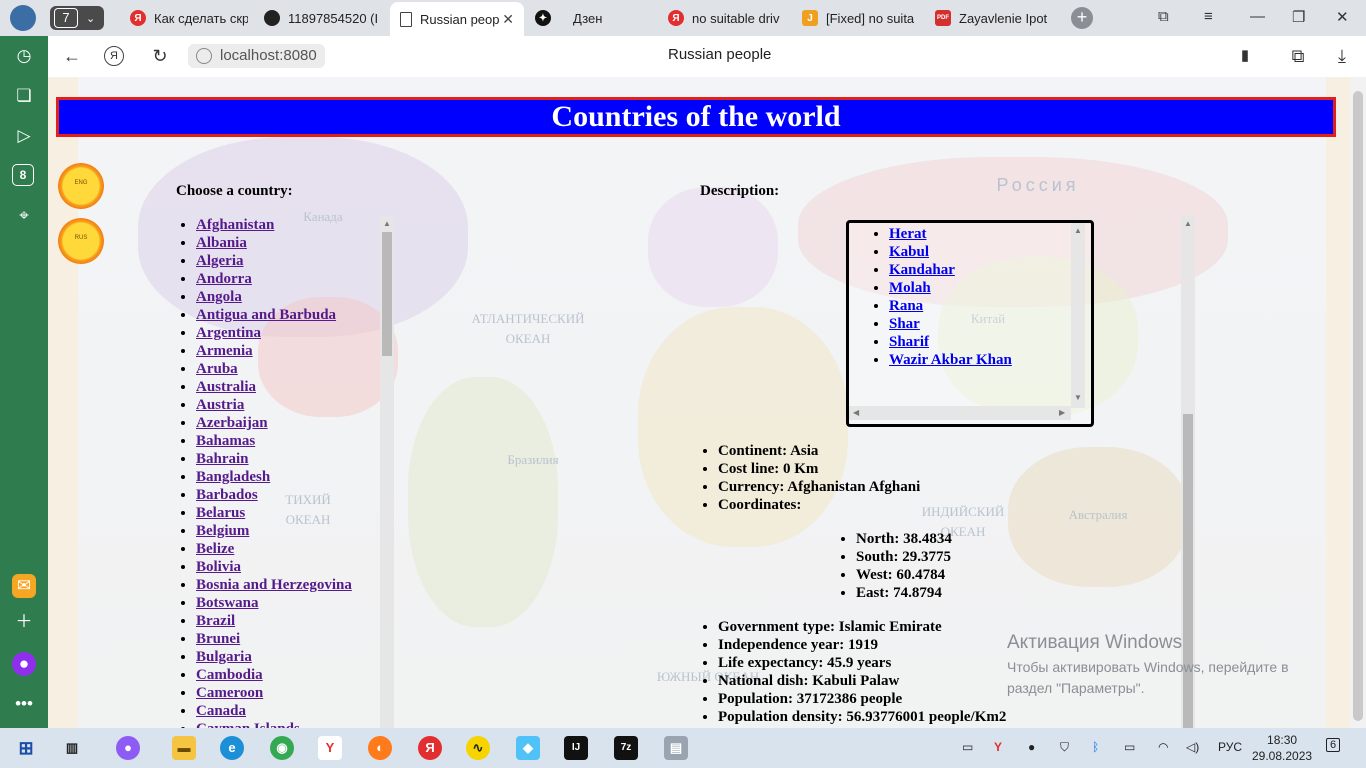 This screenshot has width=1366, height=768. Describe the element at coordinates (220, 513) in the screenshot. I see `country-item-link: Belarus` at that location.